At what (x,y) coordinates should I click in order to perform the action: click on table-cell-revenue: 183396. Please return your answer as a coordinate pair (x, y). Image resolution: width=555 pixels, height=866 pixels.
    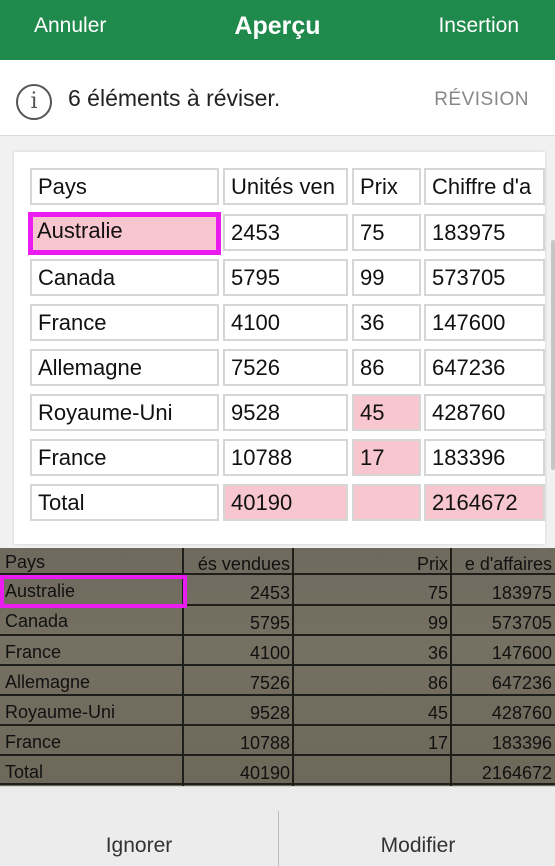
    Looking at the image, I should click on (484, 457).